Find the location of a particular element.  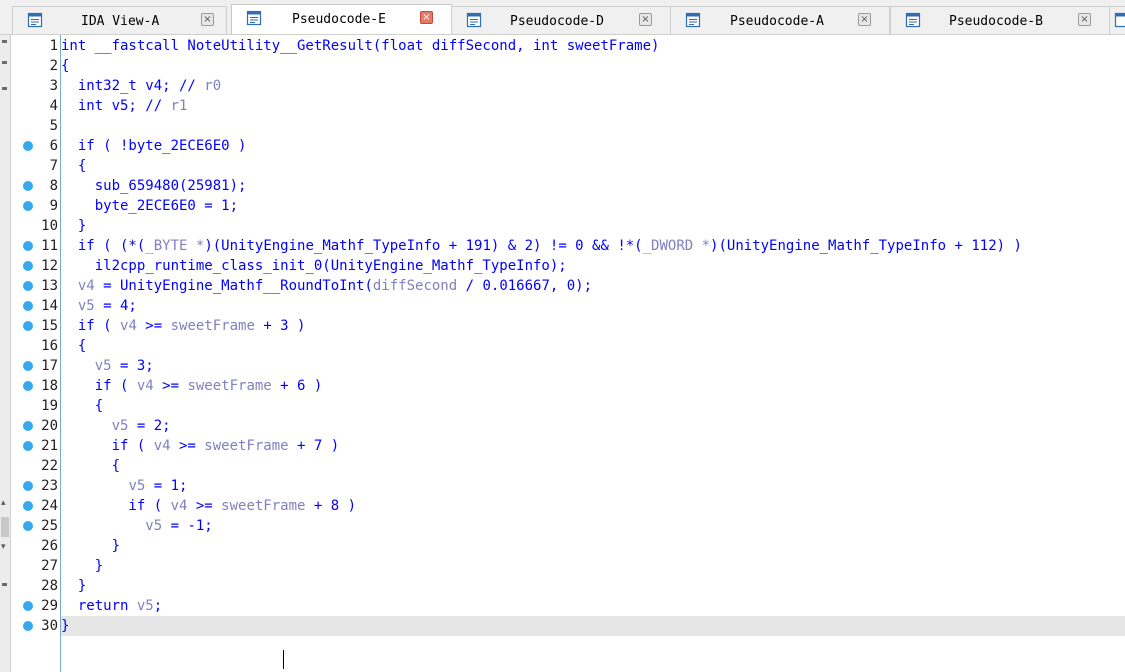

gutter-line: 29 is located at coordinates (35, 606).